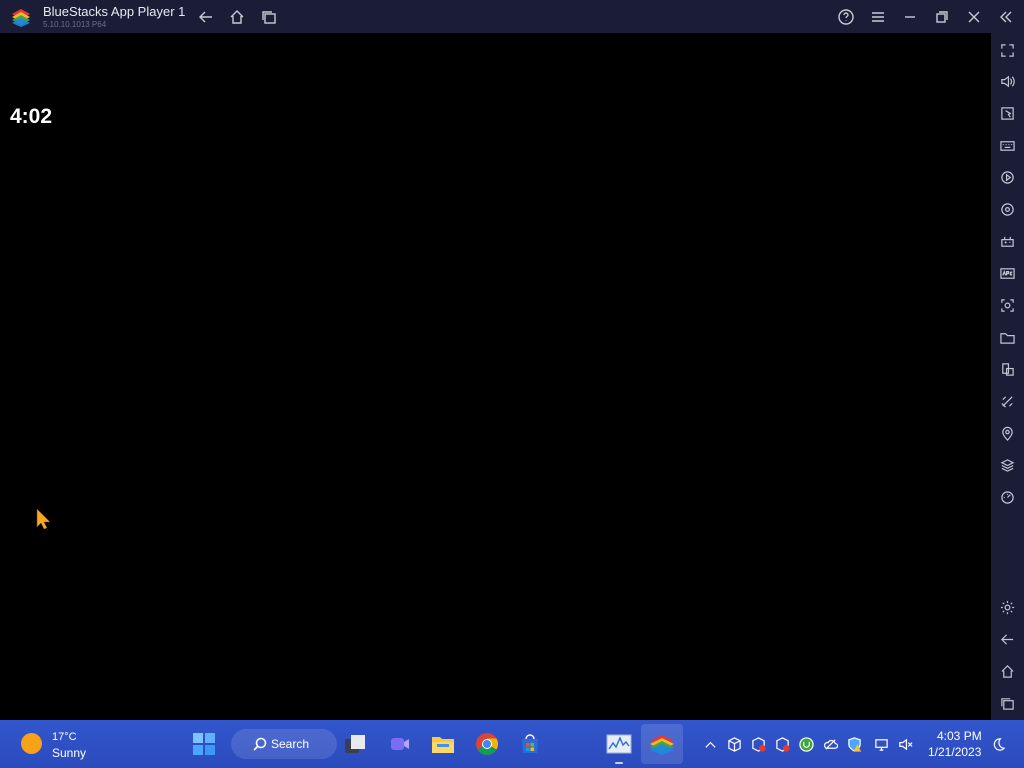  What do you see at coordinates (998, 744) in the screenshot?
I see `do-not-disturb-icon` at bounding box center [998, 744].